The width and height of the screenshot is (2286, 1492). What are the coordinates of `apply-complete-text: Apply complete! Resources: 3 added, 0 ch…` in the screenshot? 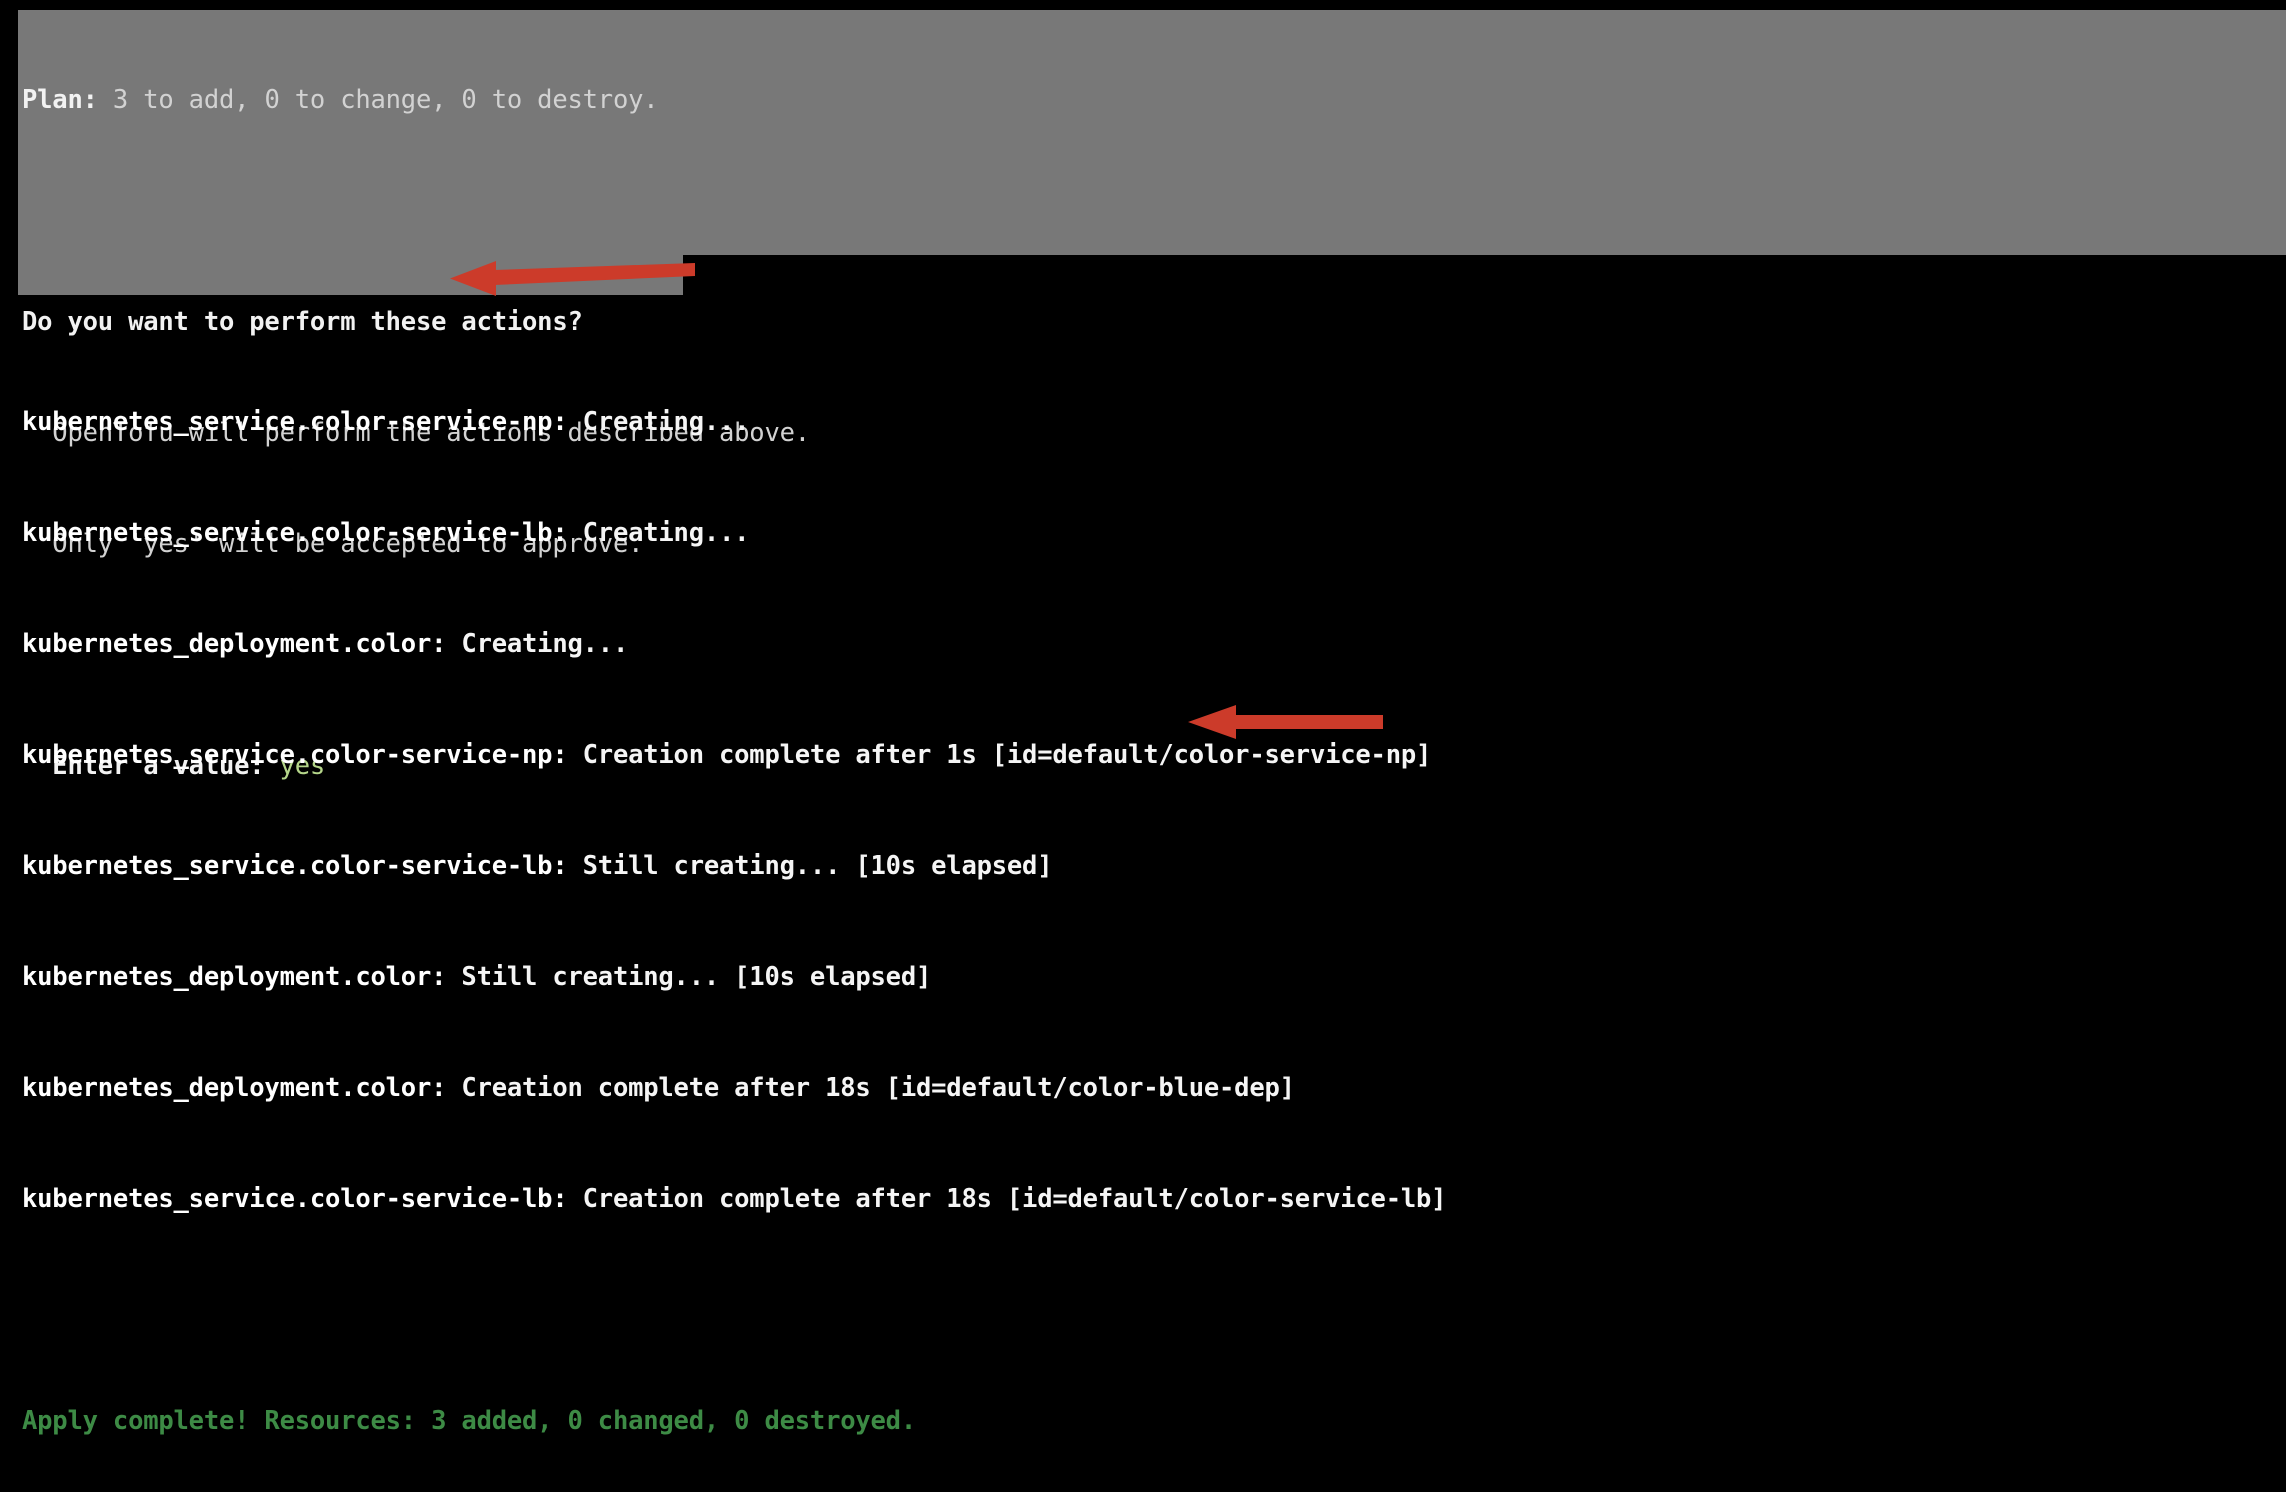 It's located at (469, 1421).